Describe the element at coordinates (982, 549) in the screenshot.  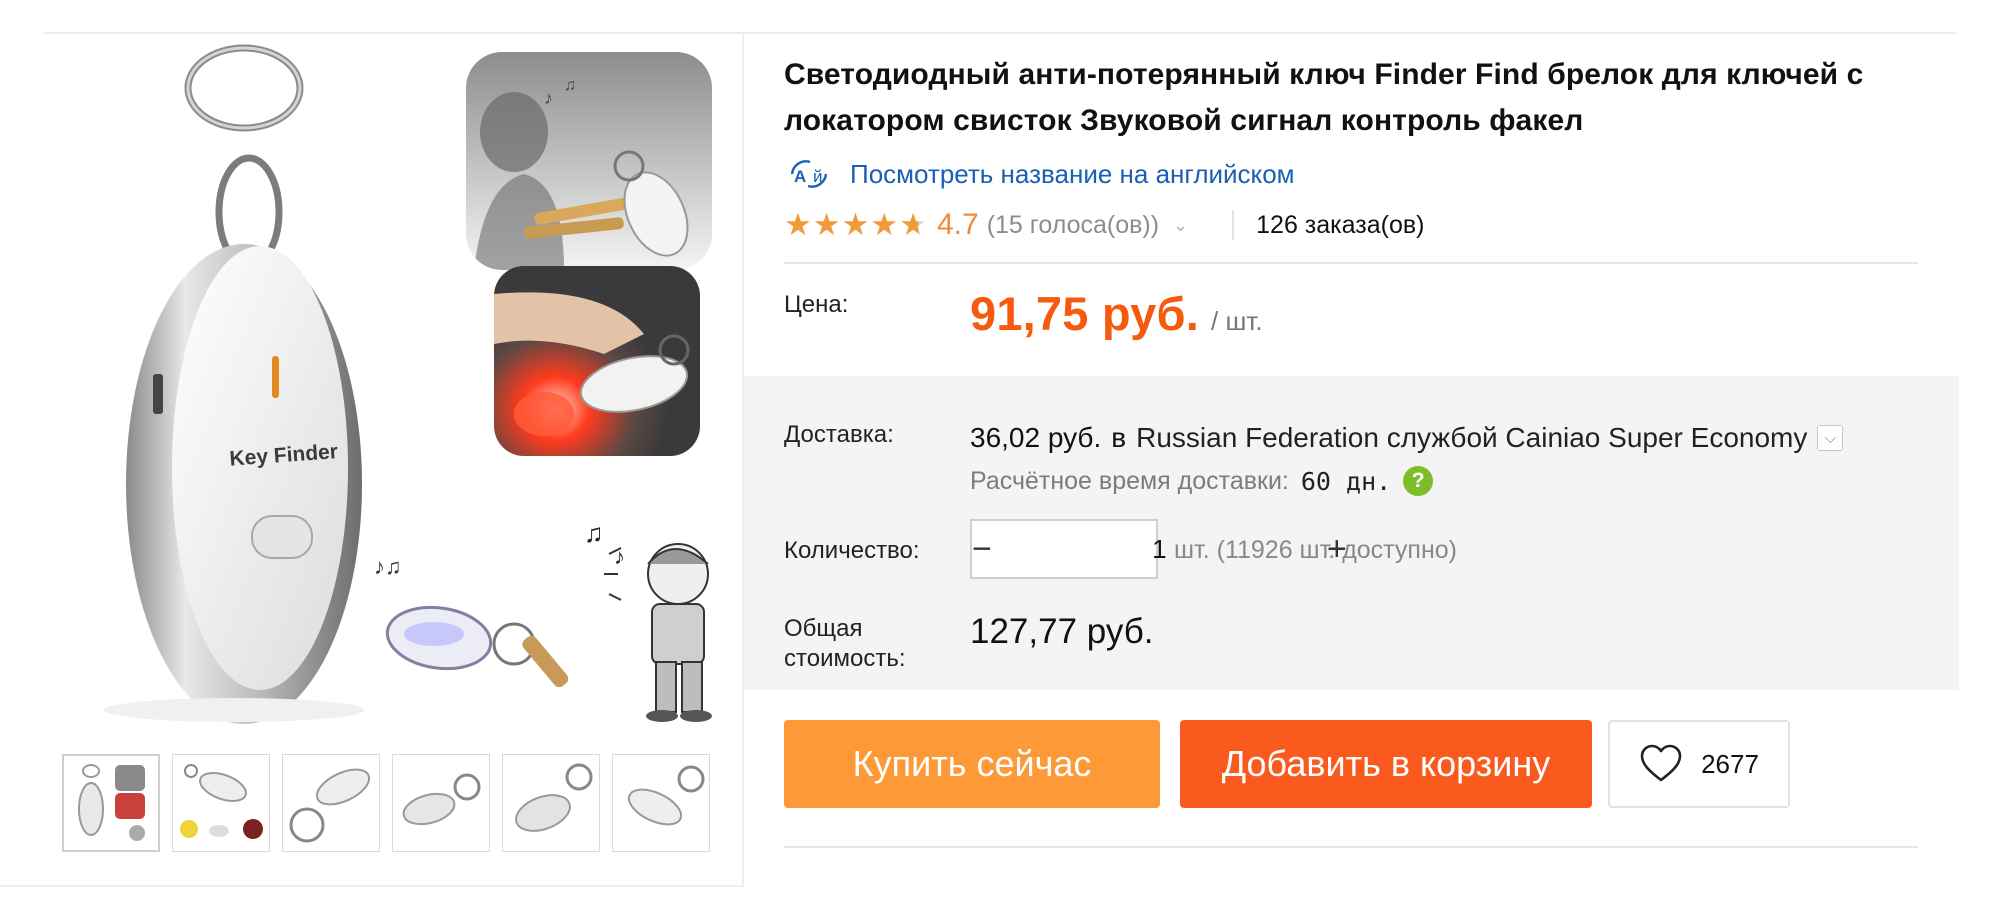
I see `decrease-quantity-button: −` at that location.